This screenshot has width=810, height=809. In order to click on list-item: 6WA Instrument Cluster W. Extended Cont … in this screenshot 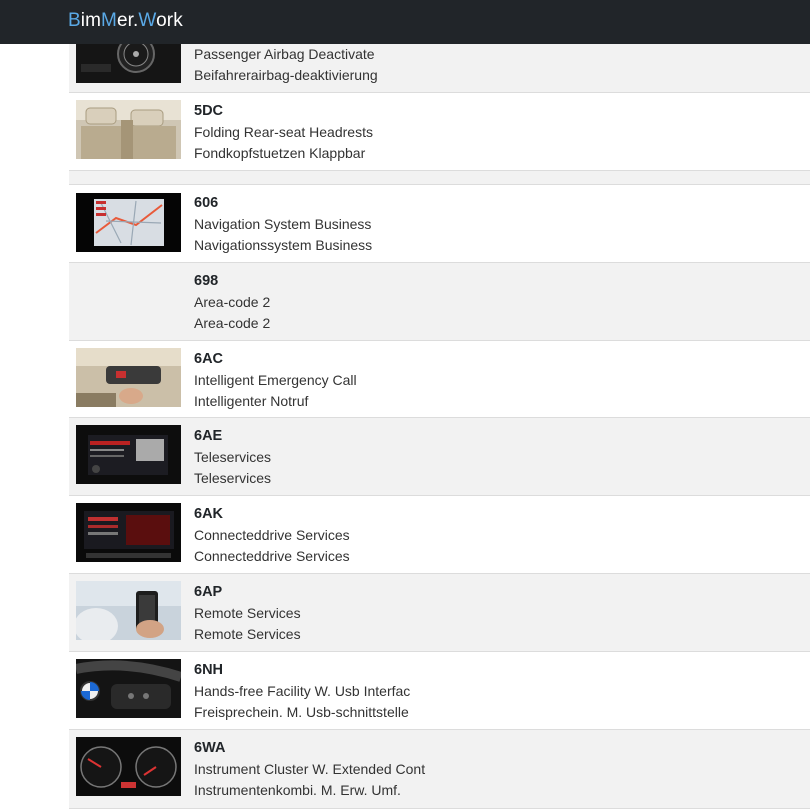, I will do `click(439, 769)`.